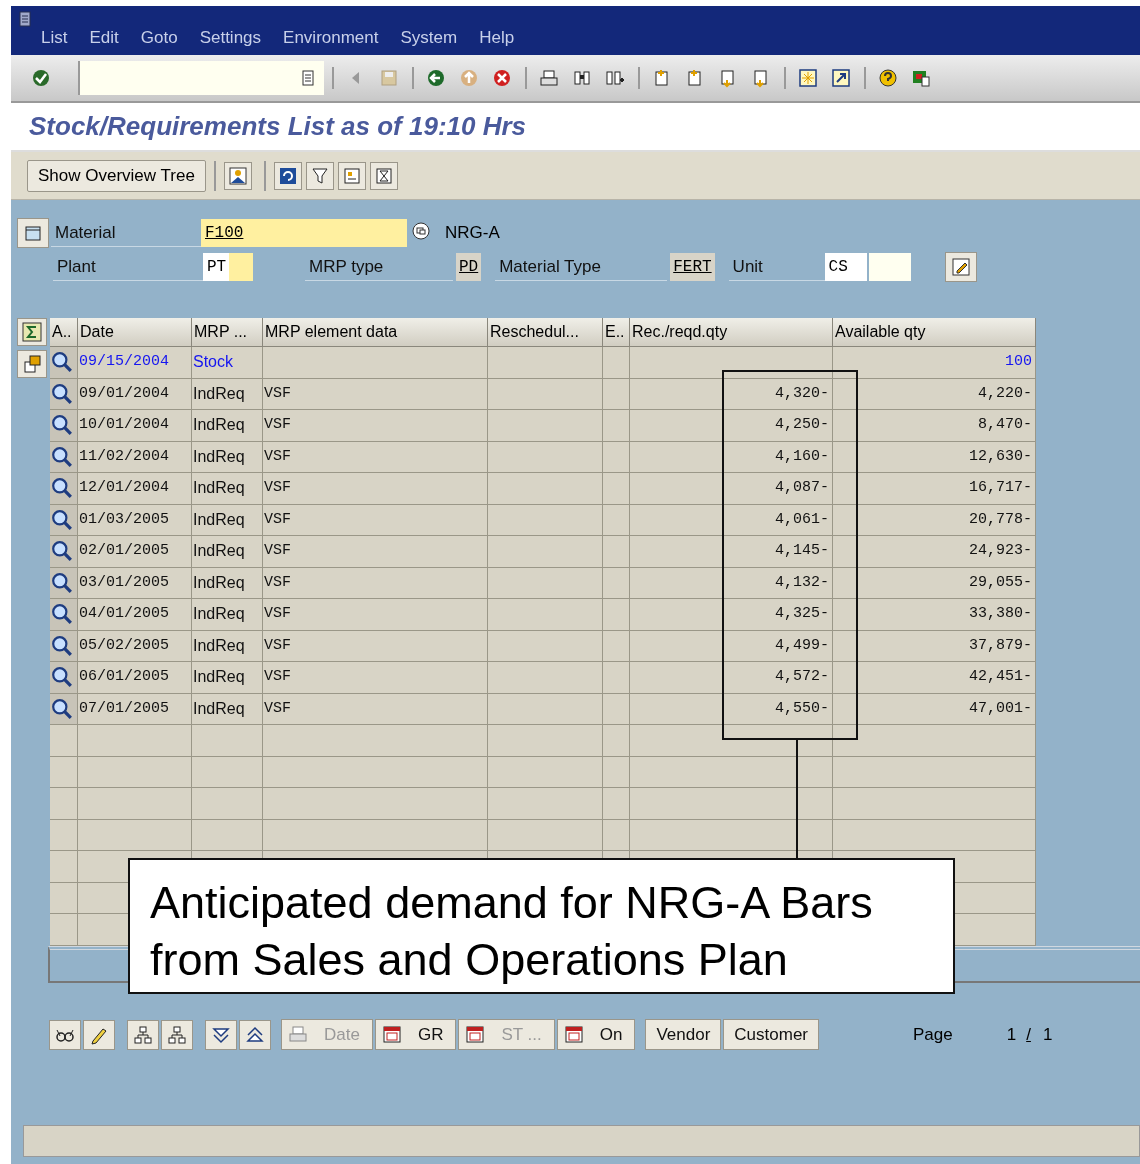  What do you see at coordinates (596, 1034) in the screenshot?
I see `toolbar-button: On` at bounding box center [596, 1034].